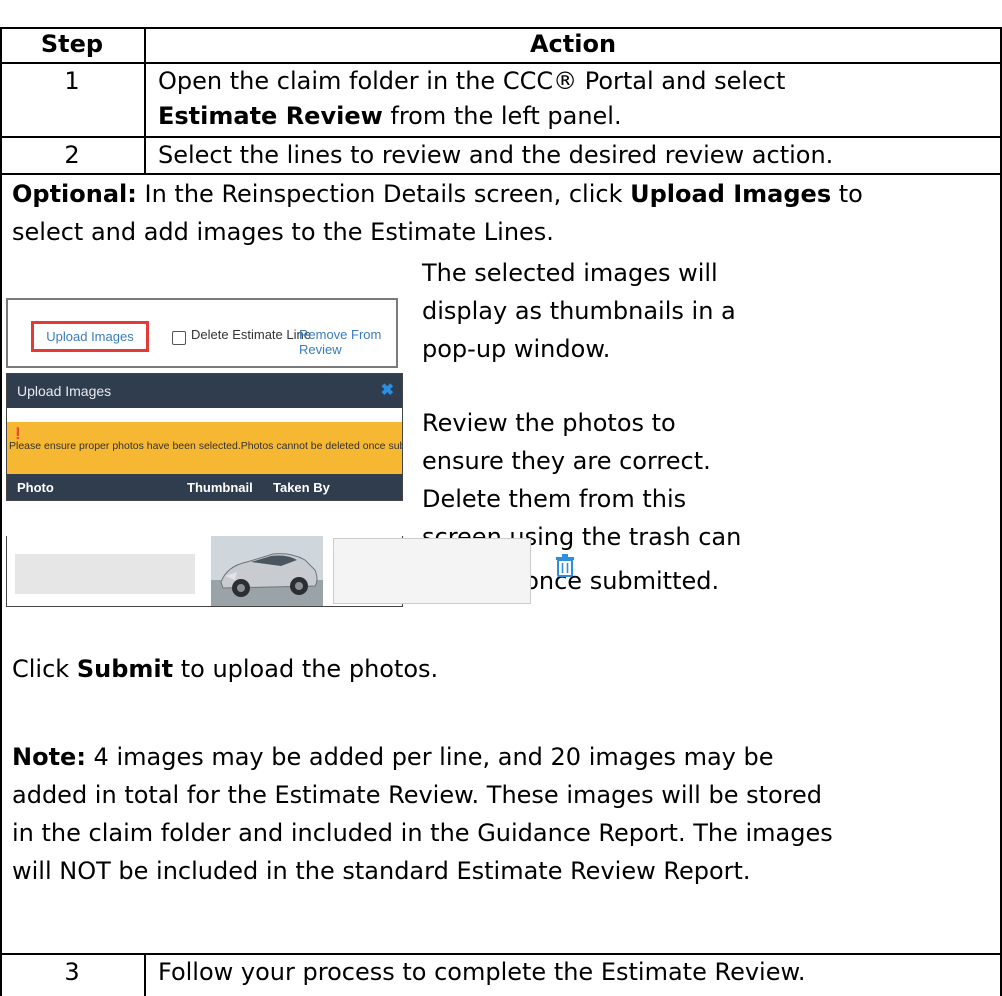 The width and height of the screenshot is (1002, 996). What do you see at coordinates (347, 342) in the screenshot?
I see `remove-from-review-link: Remove From Review` at bounding box center [347, 342].